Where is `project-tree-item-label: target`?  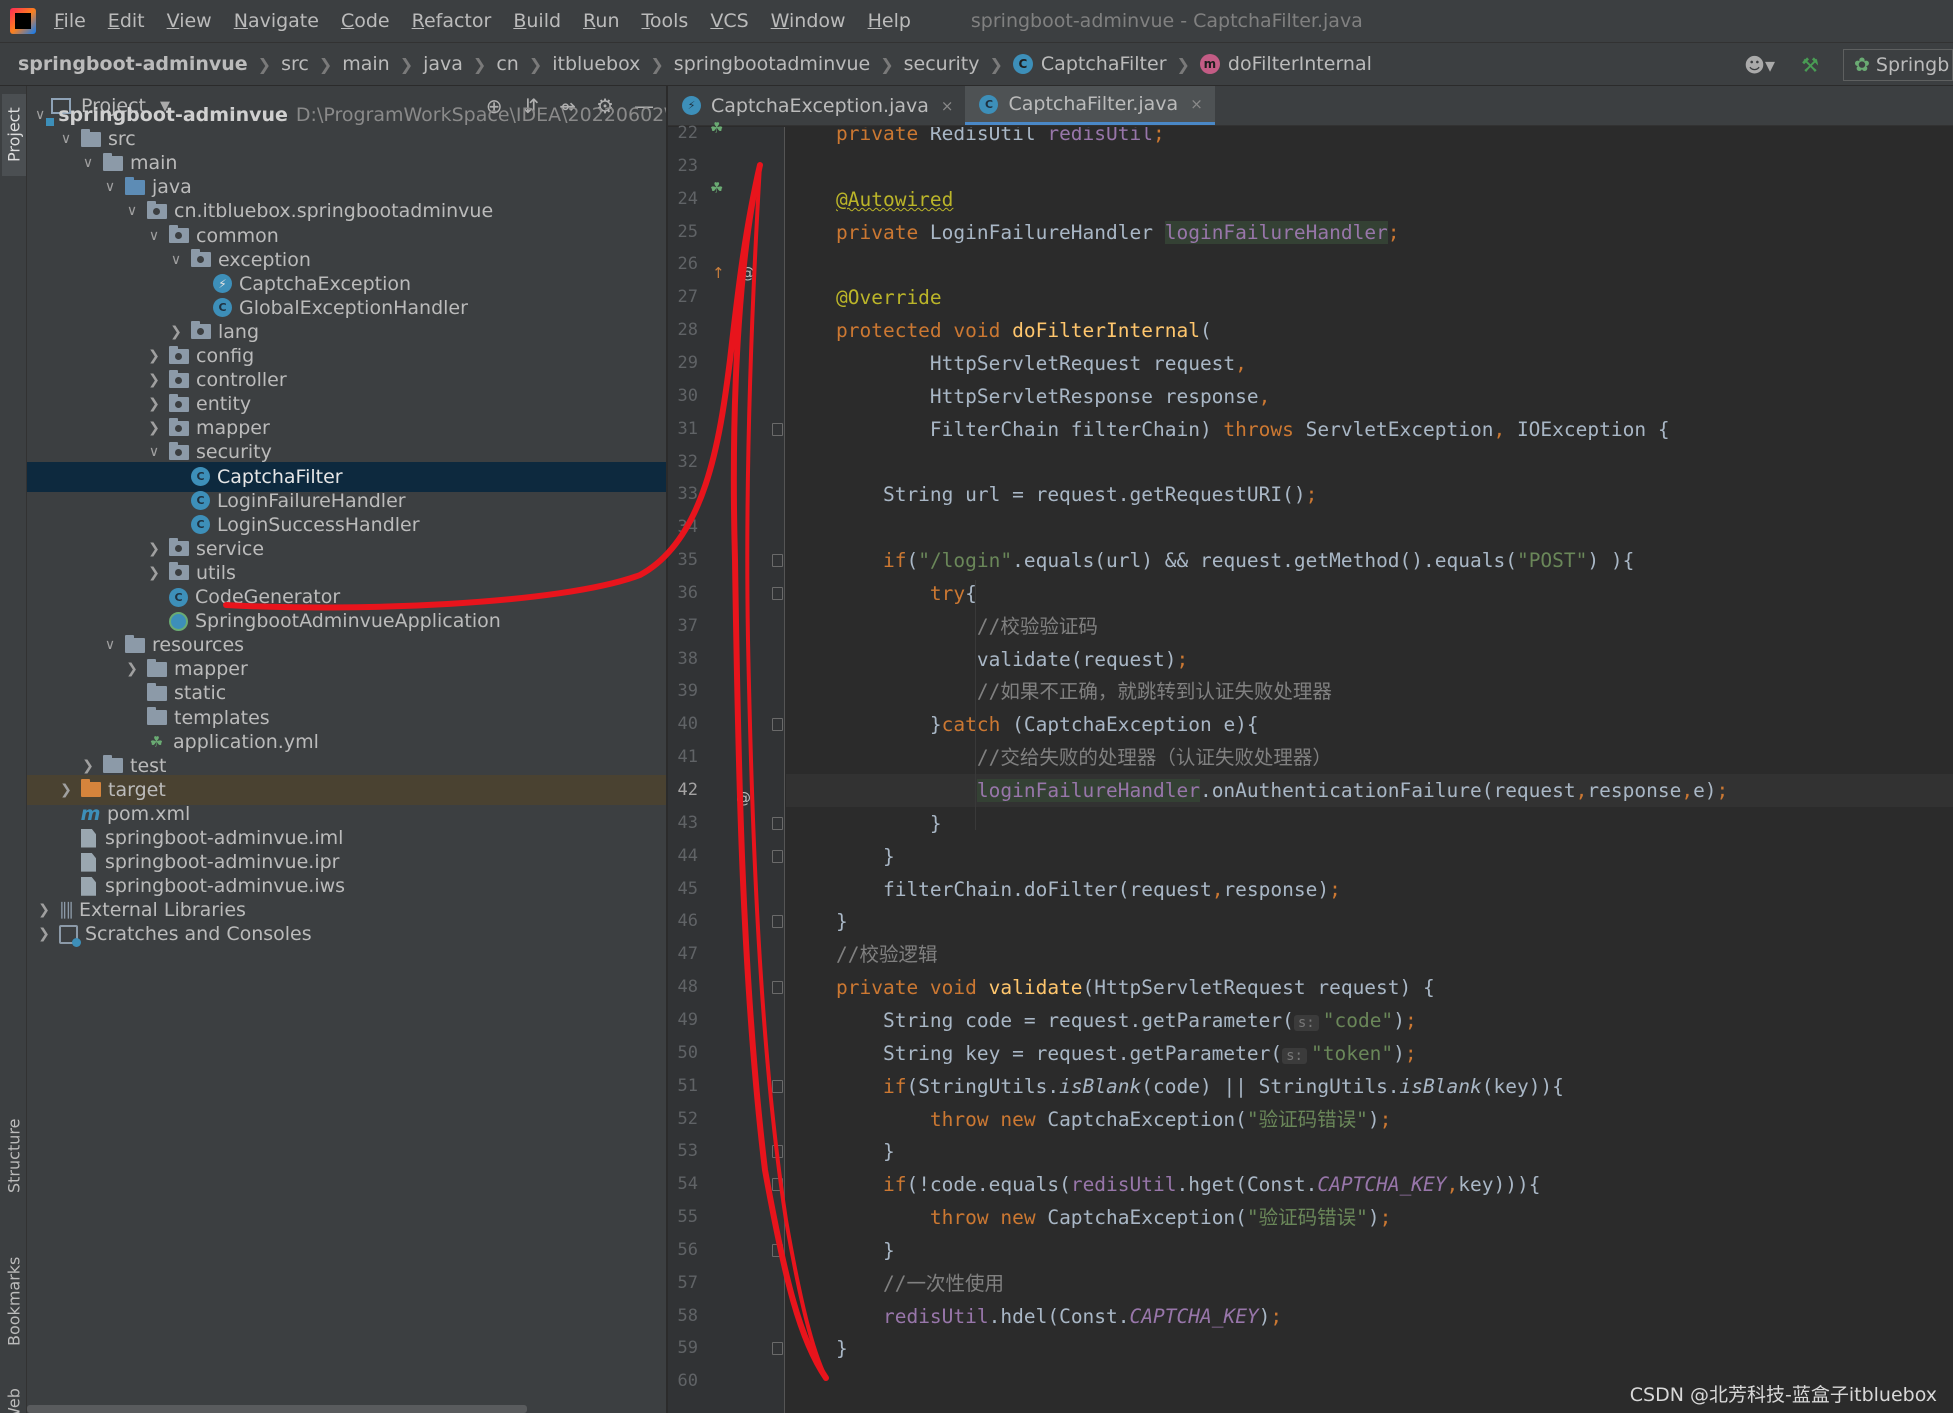
project-tree-item-label: target is located at coordinates (137, 789).